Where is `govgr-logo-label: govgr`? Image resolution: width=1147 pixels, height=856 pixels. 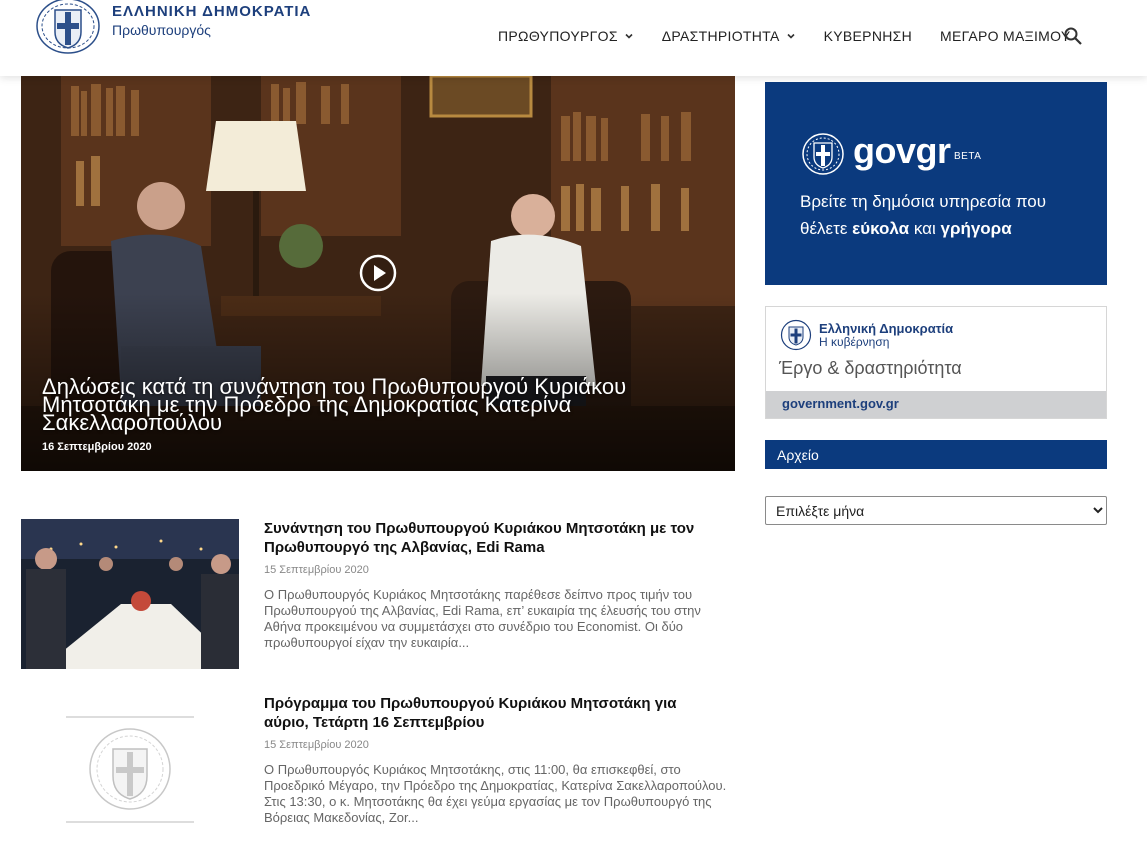
govgr-logo-label: govgr is located at coordinates (902, 150).